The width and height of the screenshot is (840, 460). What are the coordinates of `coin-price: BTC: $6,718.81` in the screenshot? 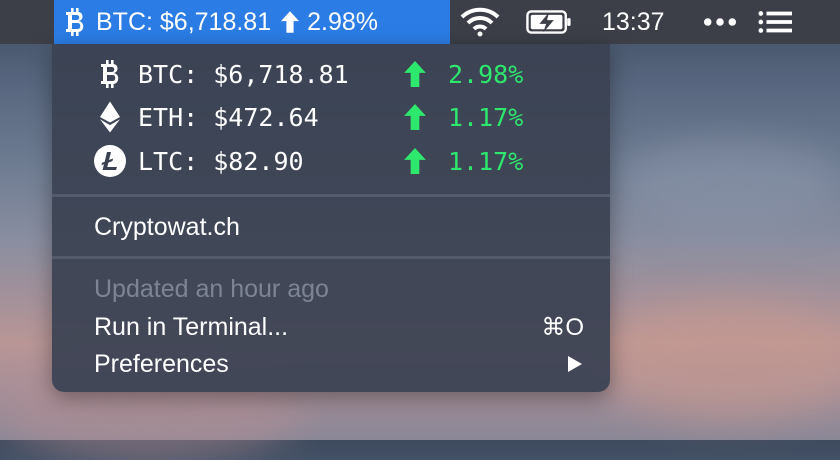 It's located at (243, 74).